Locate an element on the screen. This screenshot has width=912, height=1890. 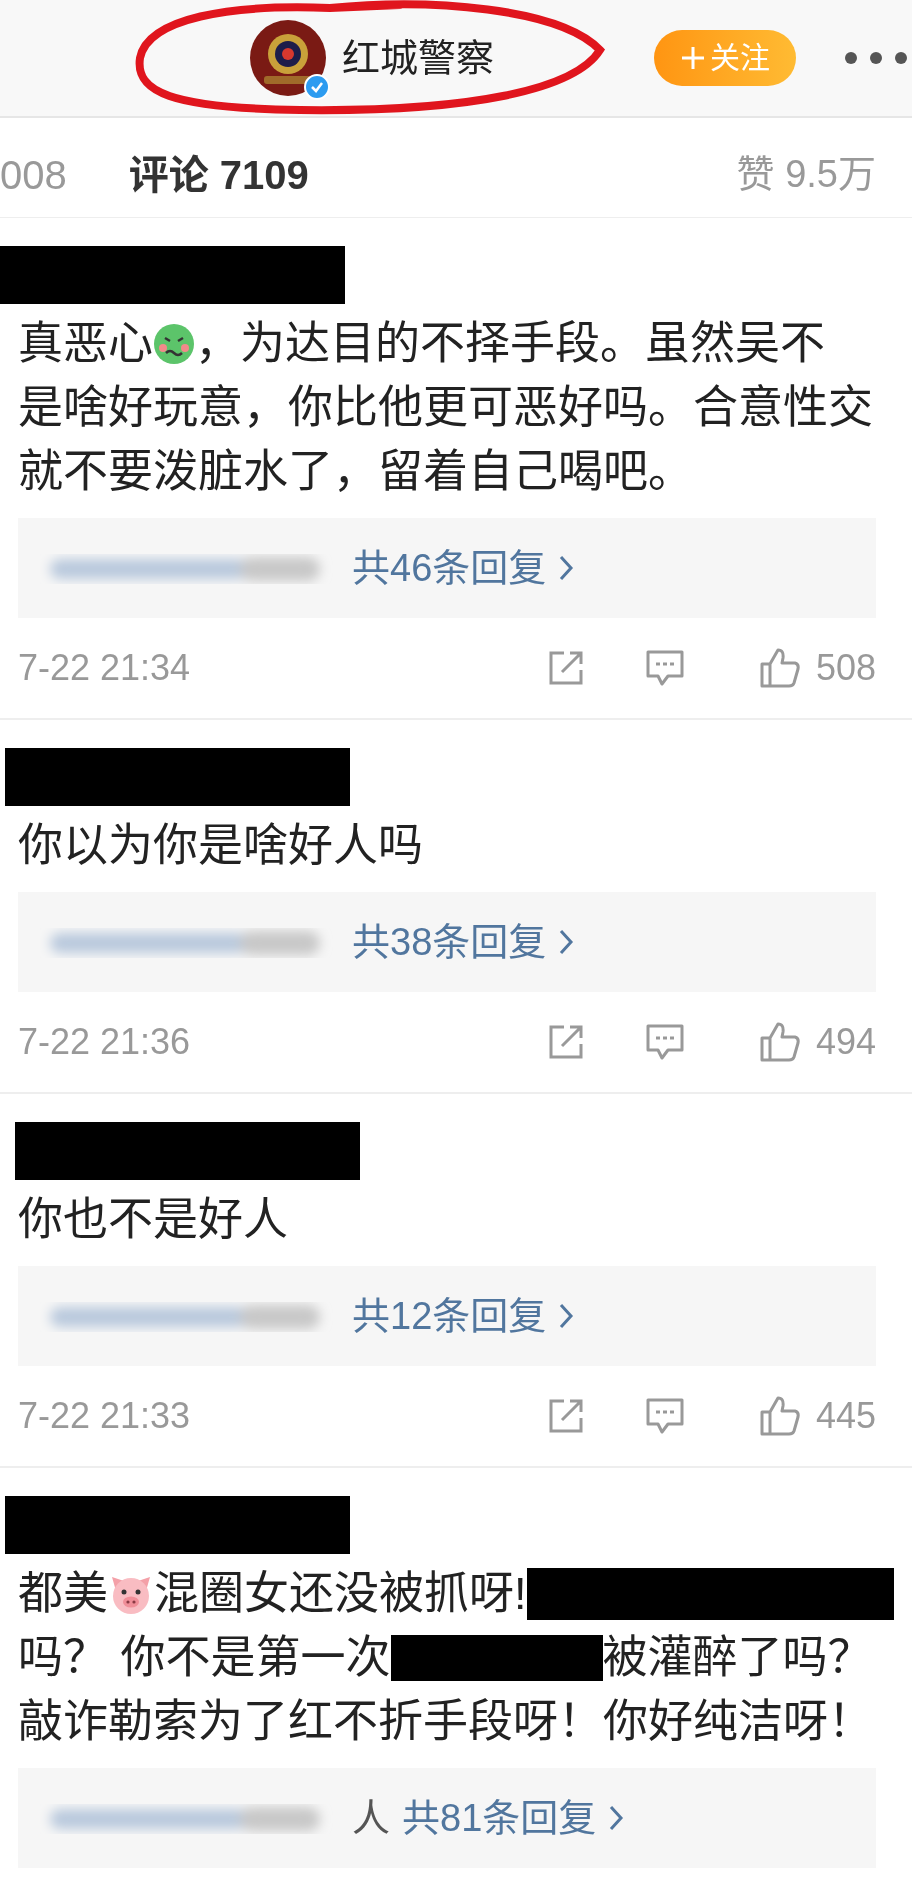
reply-preview-text: 人 is located at coordinates (371, 1818).